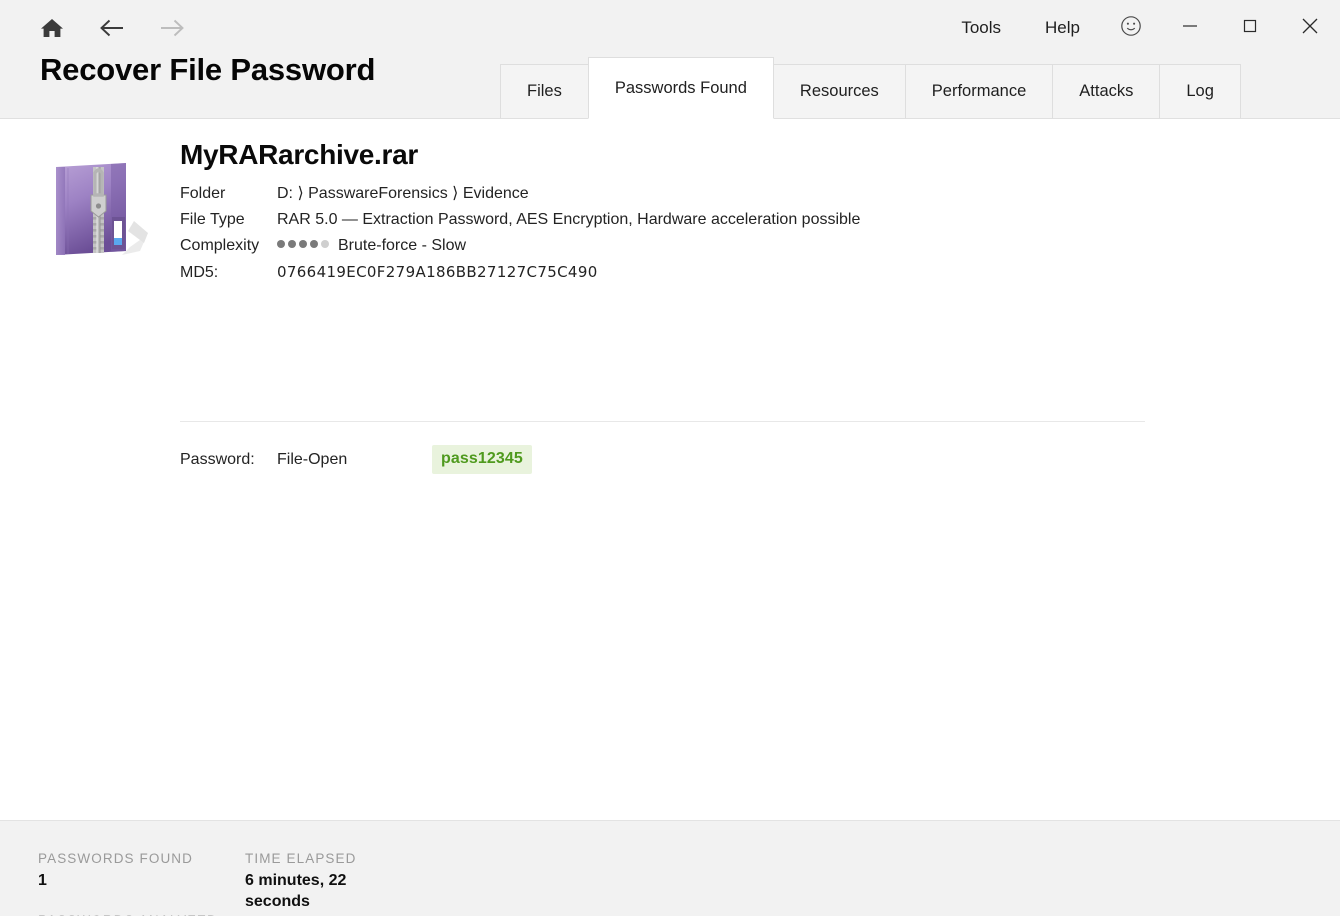 The height and width of the screenshot is (916, 1340). I want to click on window-titlebar: Tools Help, so click(670, 28).